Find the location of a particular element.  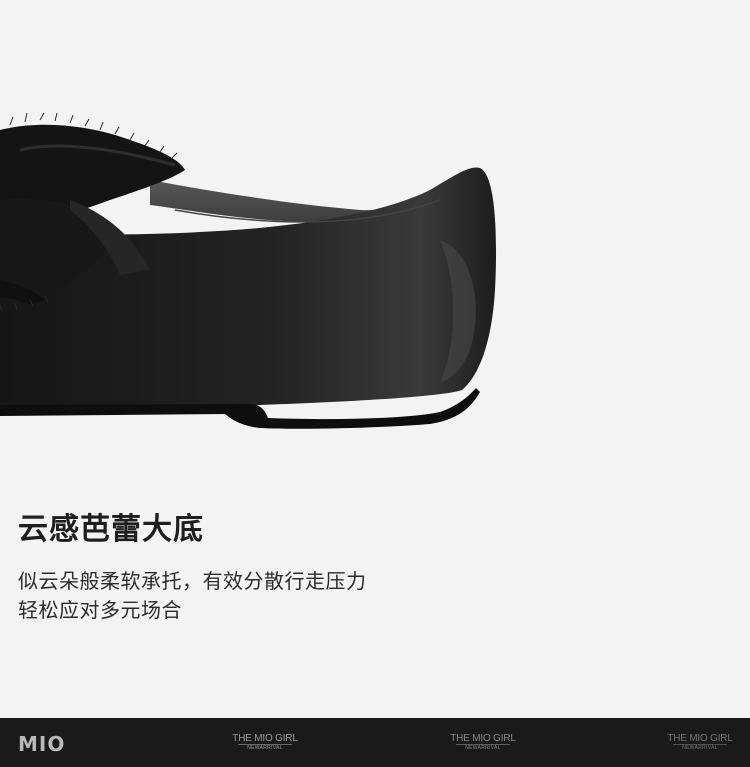

brand-logo: MIO is located at coordinates (42, 744).